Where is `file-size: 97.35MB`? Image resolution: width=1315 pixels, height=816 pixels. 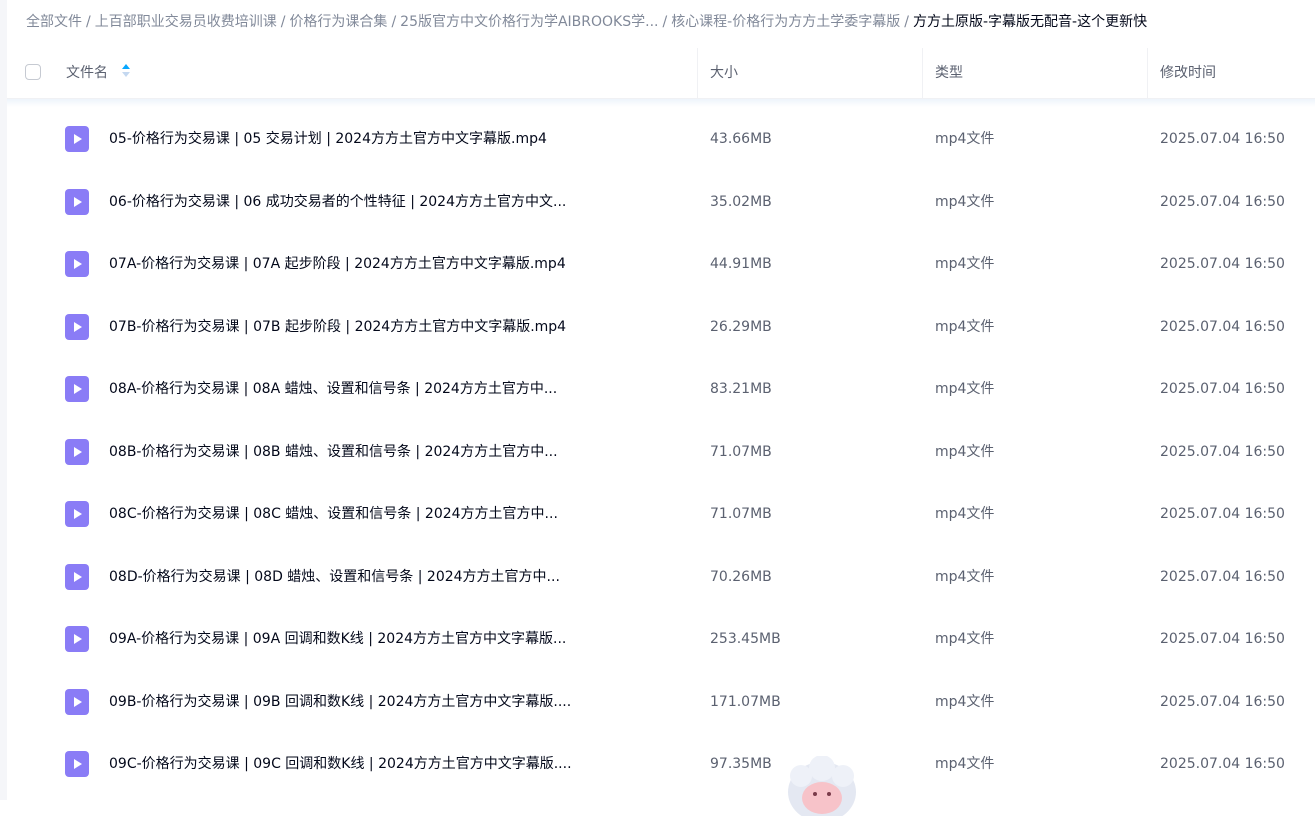
file-size: 97.35MB is located at coordinates (741, 764).